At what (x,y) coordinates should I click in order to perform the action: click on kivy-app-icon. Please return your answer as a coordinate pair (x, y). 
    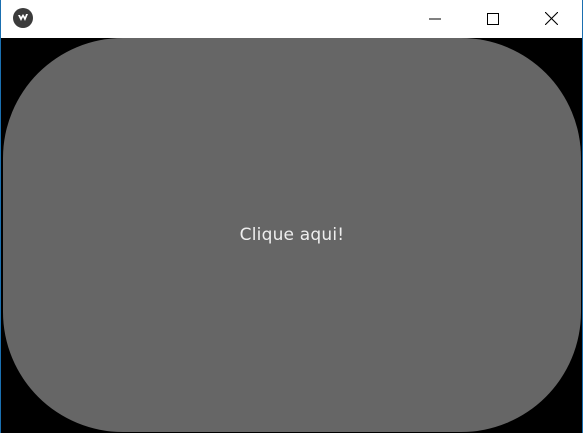
    Looking at the image, I should click on (23, 18).